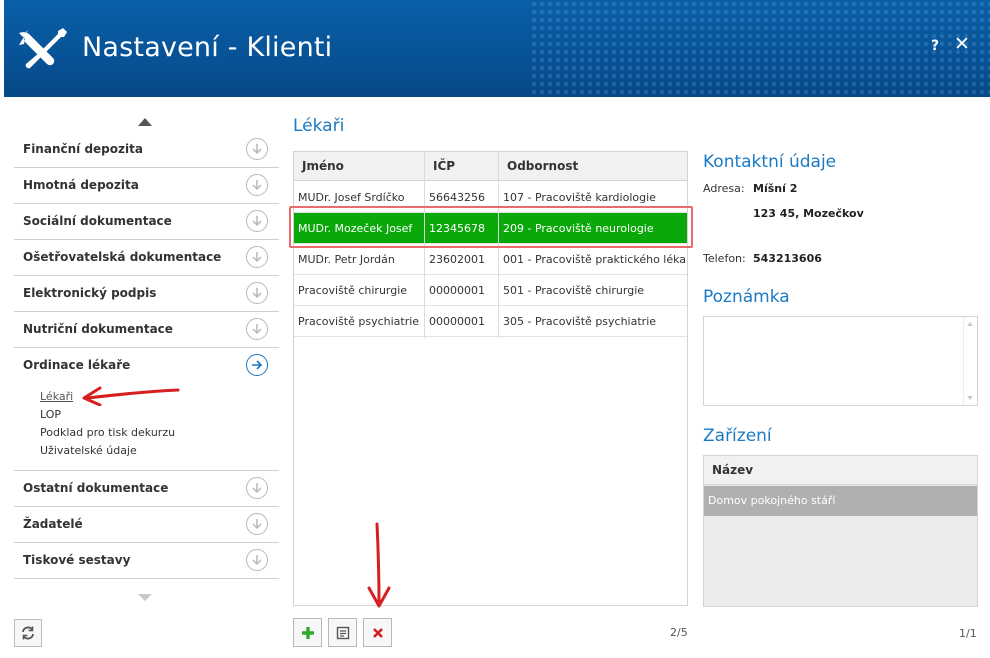  Describe the element at coordinates (962, 44) in the screenshot. I see `close-button: ✕` at that location.